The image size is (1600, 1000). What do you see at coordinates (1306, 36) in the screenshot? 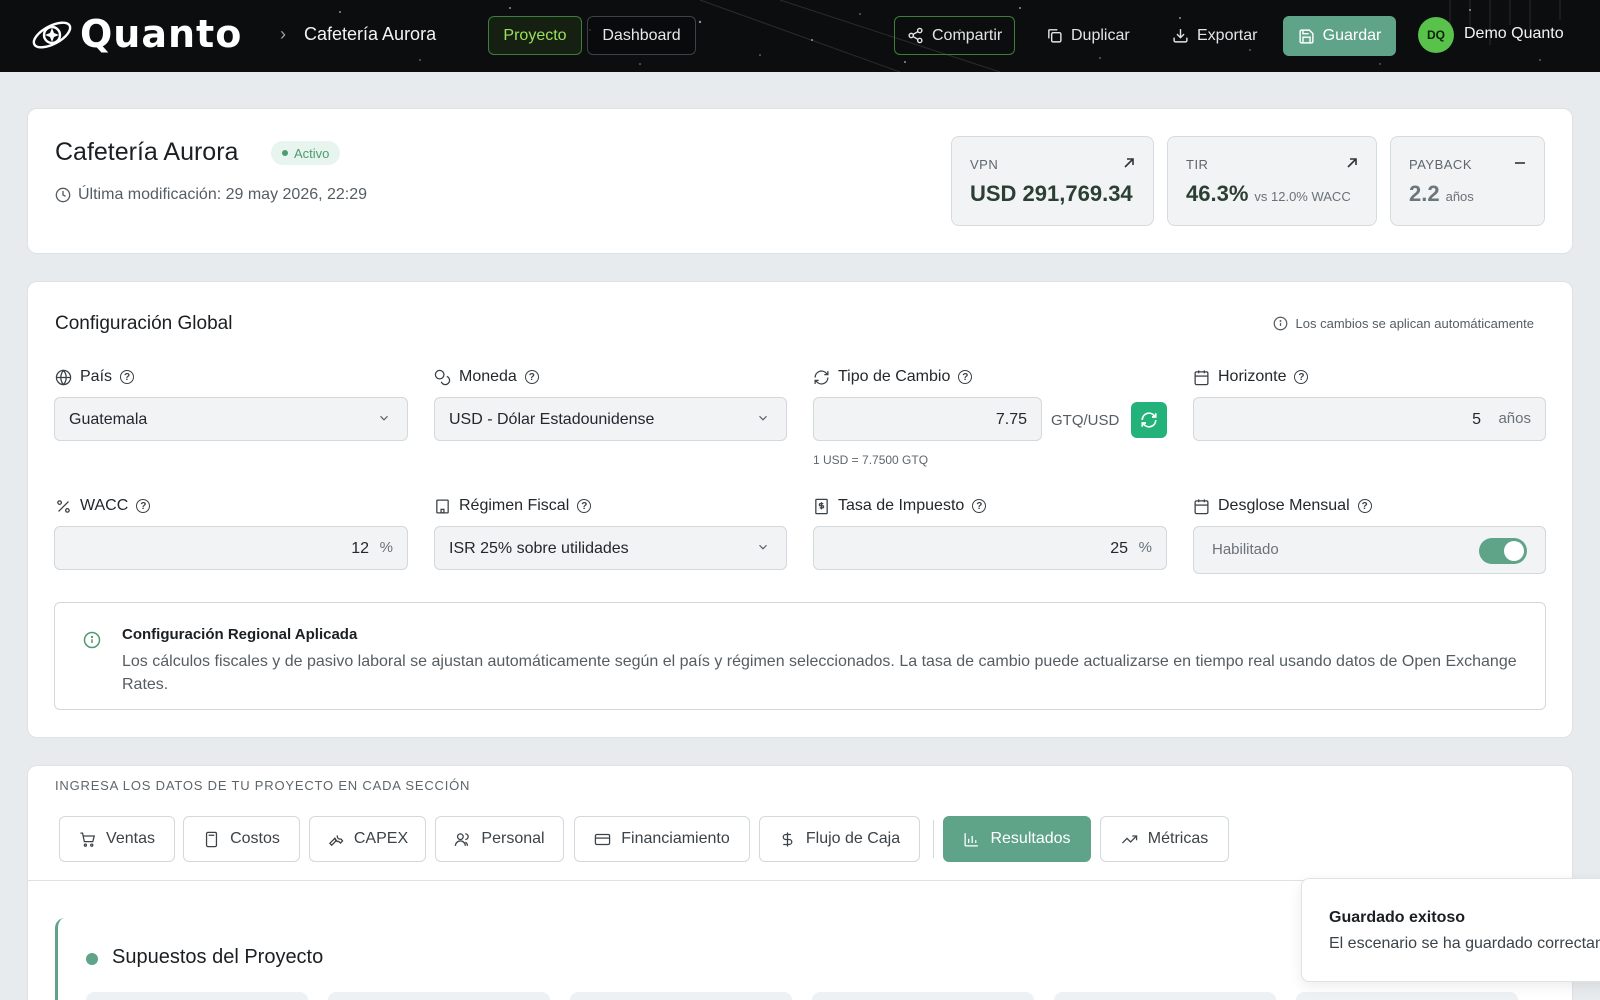
I see `save-icon` at bounding box center [1306, 36].